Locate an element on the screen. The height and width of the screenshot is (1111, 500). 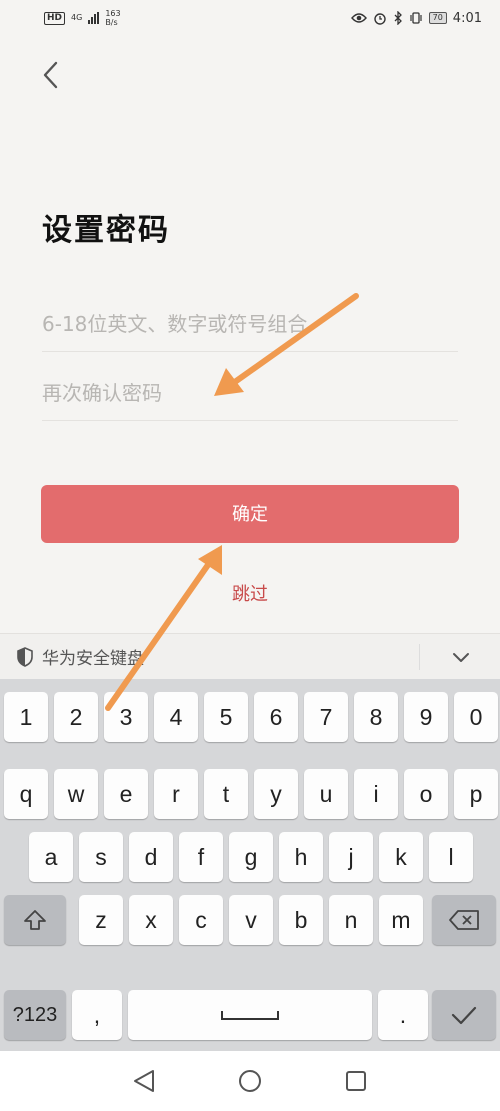
recents-square-icon is located at coordinates (356, 1081).